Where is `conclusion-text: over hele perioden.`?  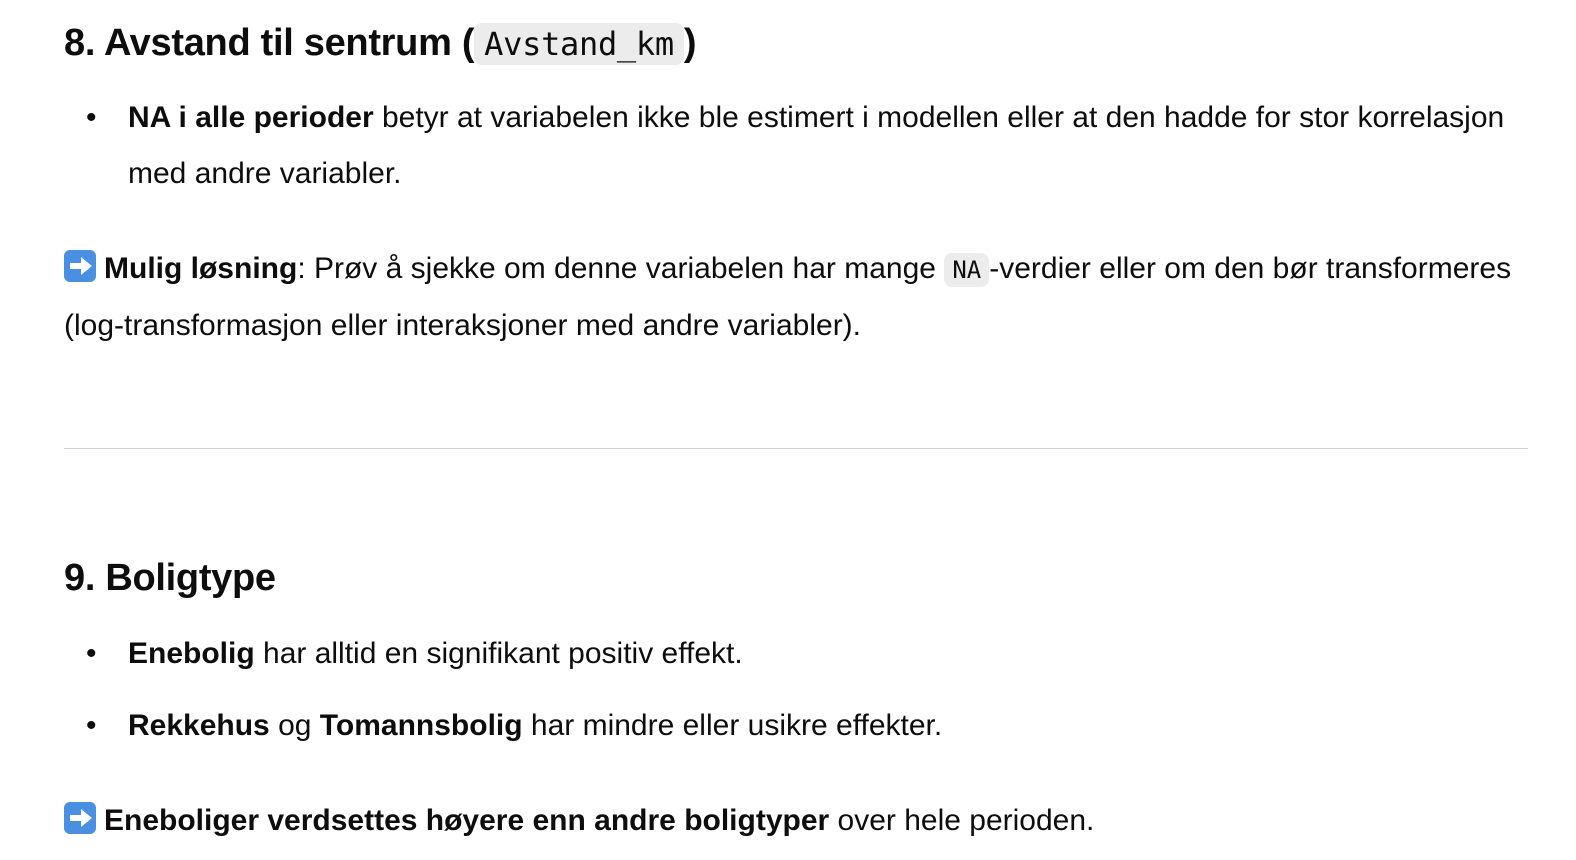
conclusion-text: over hele perioden. is located at coordinates (962, 820).